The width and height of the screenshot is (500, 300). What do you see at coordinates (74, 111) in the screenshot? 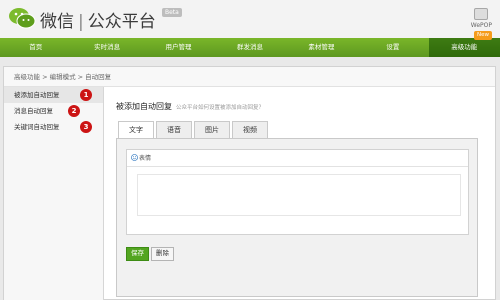
I see `number-badge-2: 2` at bounding box center [74, 111].